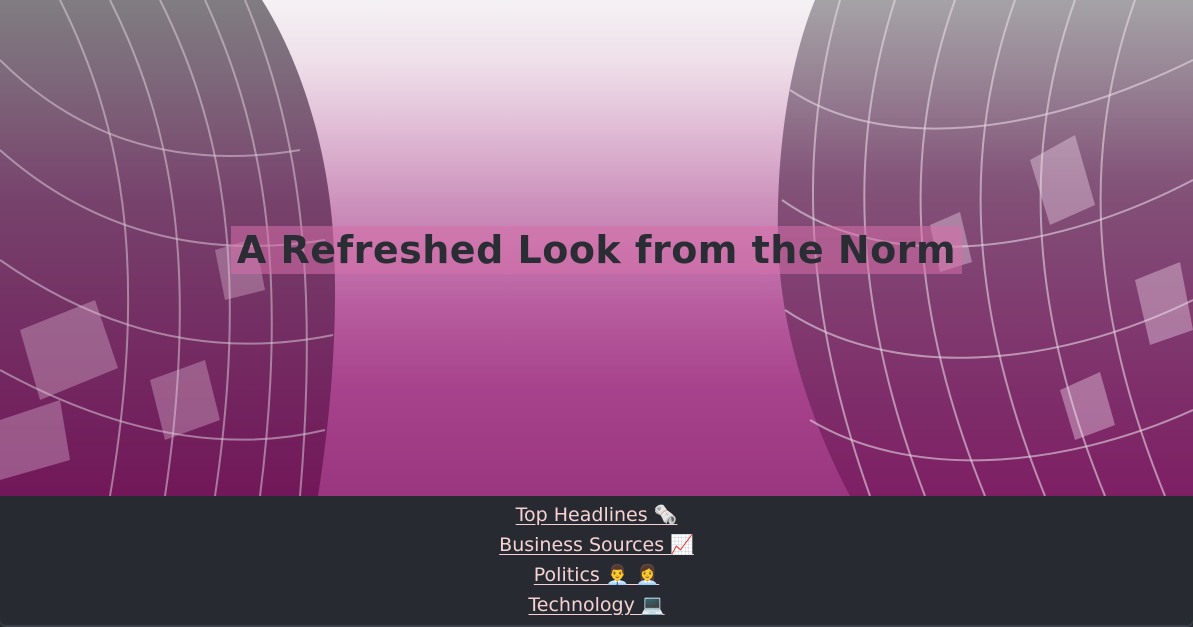  I want to click on technology-link: Technology 💻, so click(596, 605).